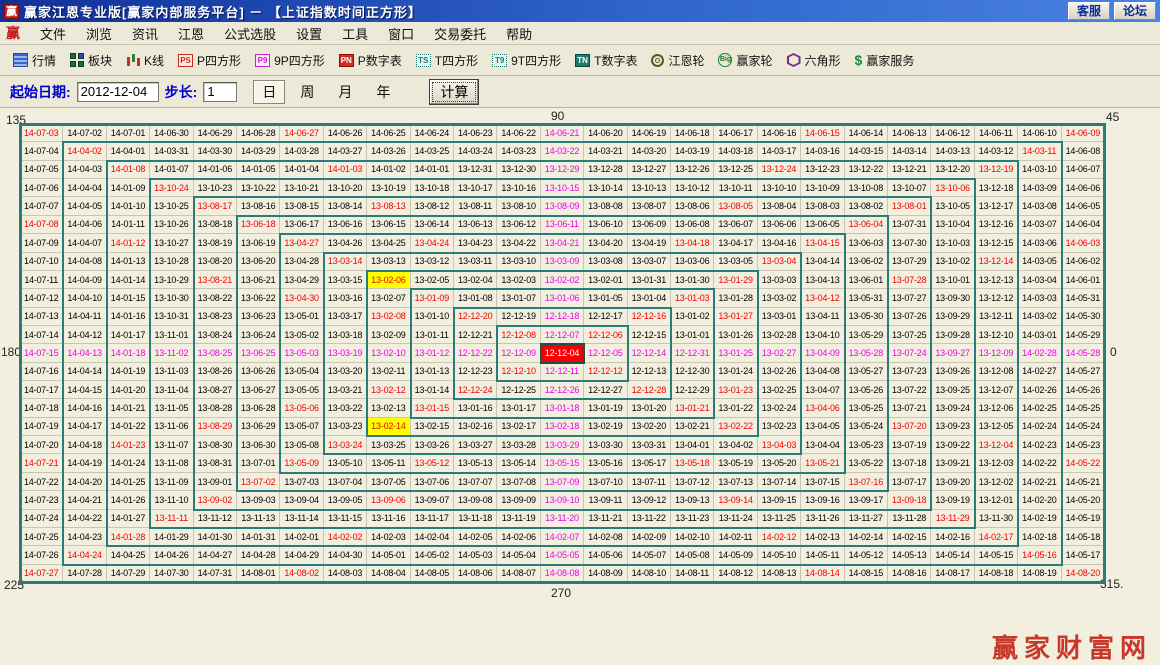  I want to click on date-cell: 13-05-16, so click(606, 463).